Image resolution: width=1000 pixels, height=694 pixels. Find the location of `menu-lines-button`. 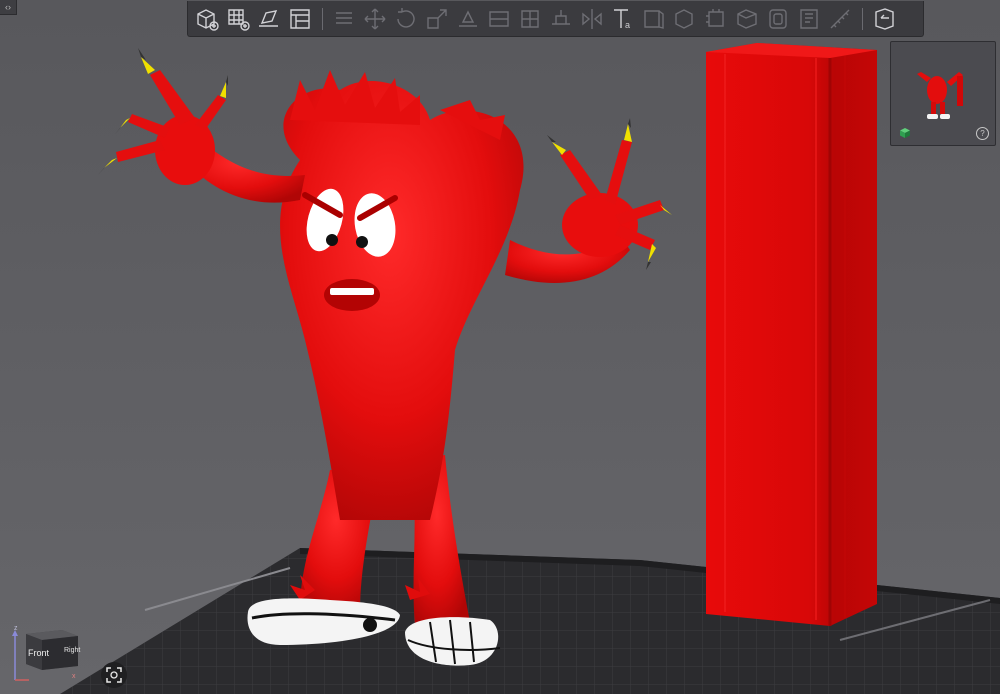

menu-lines-button is located at coordinates (344, 19).